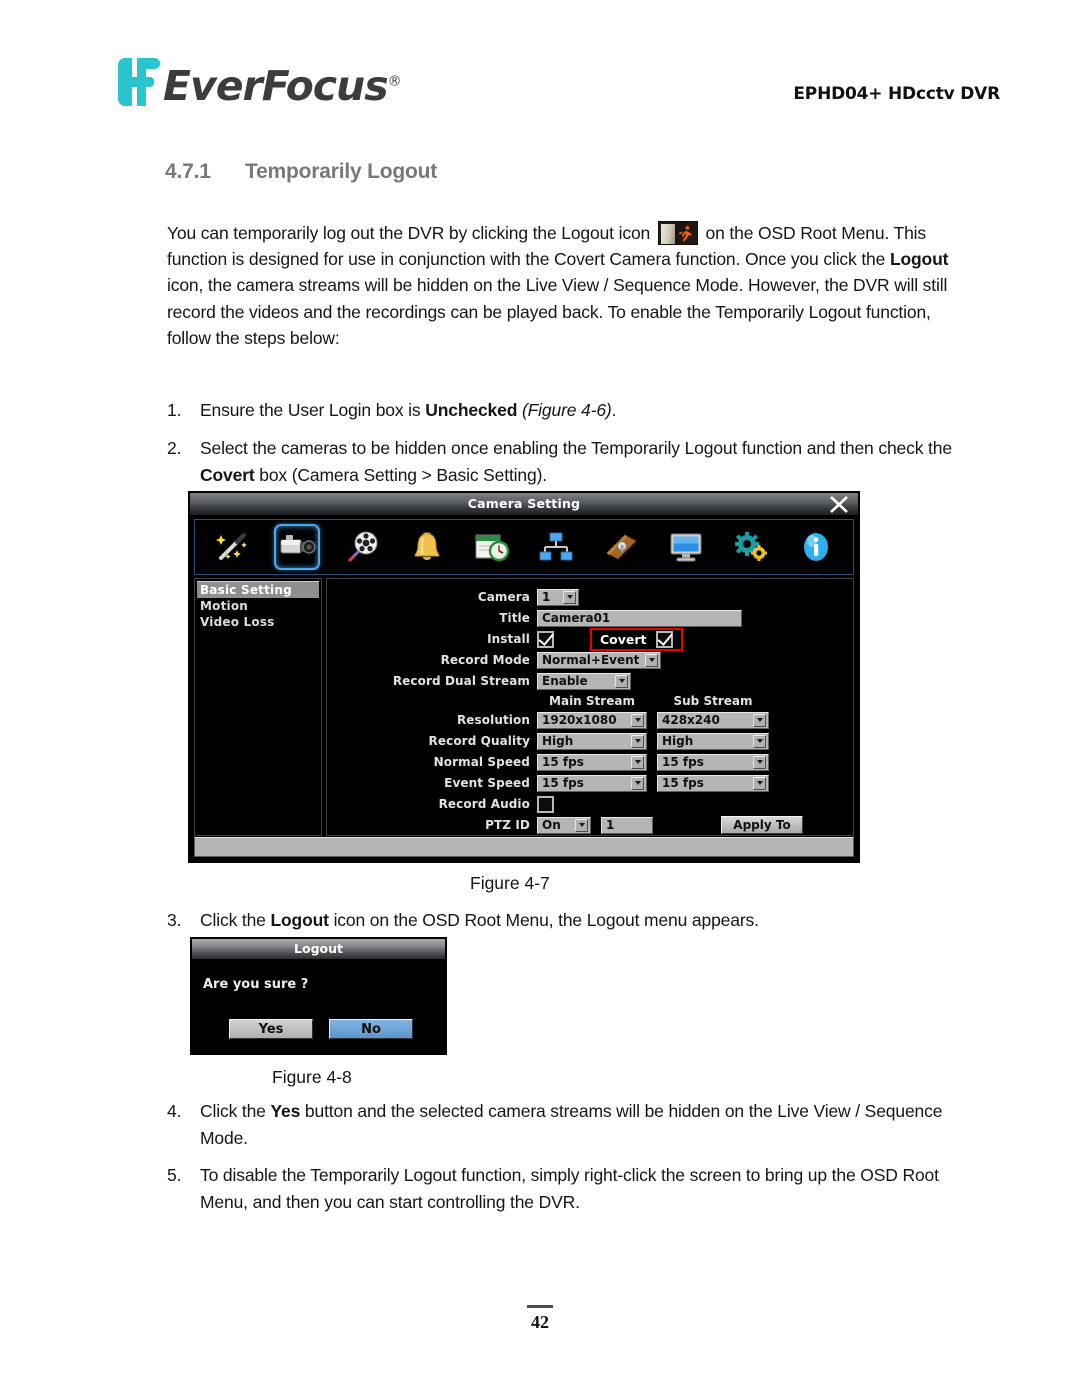 Image resolution: width=1080 pixels, height=1397 pixels. What do you see at coordinates (299, 920) in the screenshot?
I see `step-bold: Logout` at bounding box center [299, 920].